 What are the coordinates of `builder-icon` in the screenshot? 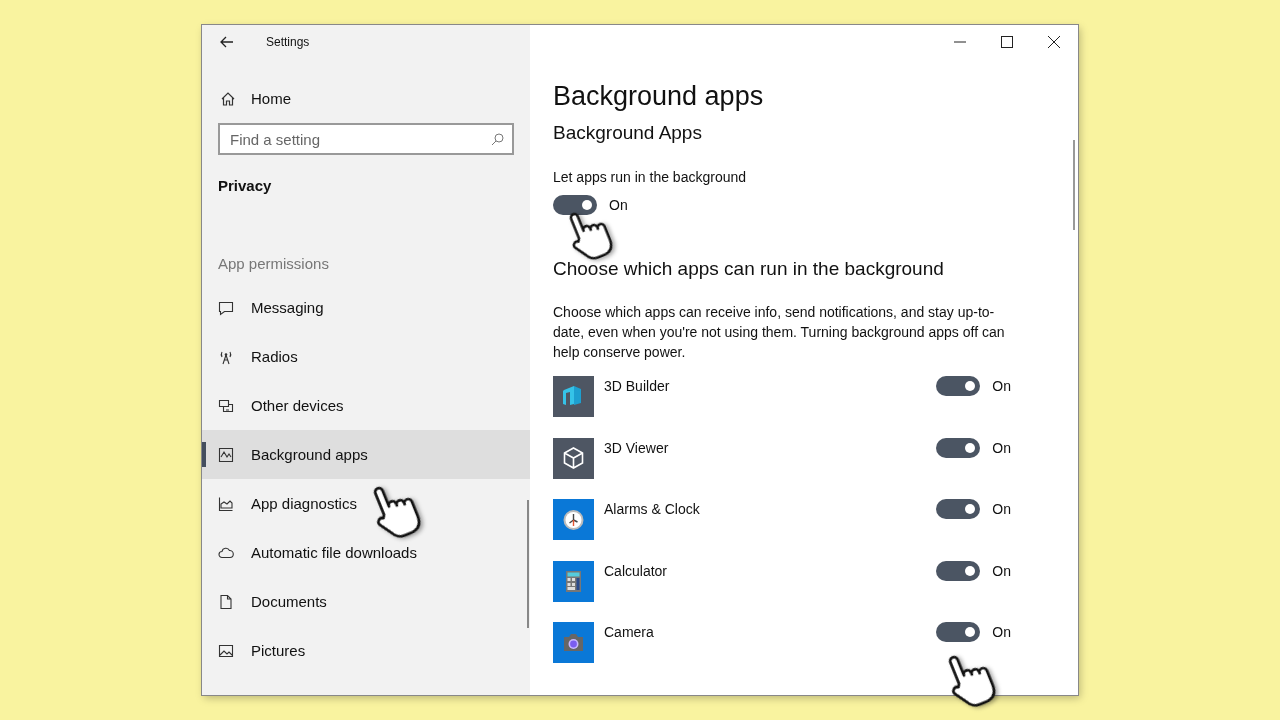 It's located at (573, 396).